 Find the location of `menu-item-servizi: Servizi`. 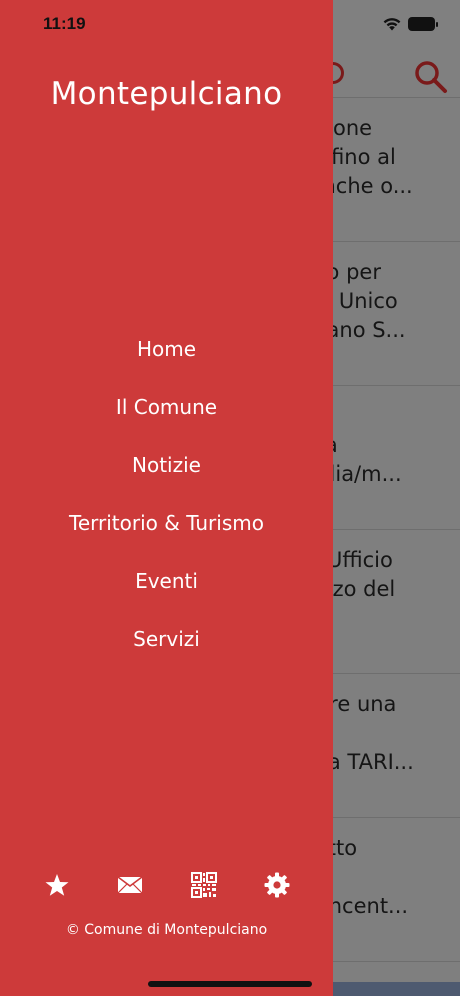

menu-item-servizi: Servizi is located at coordinates (166, 649).